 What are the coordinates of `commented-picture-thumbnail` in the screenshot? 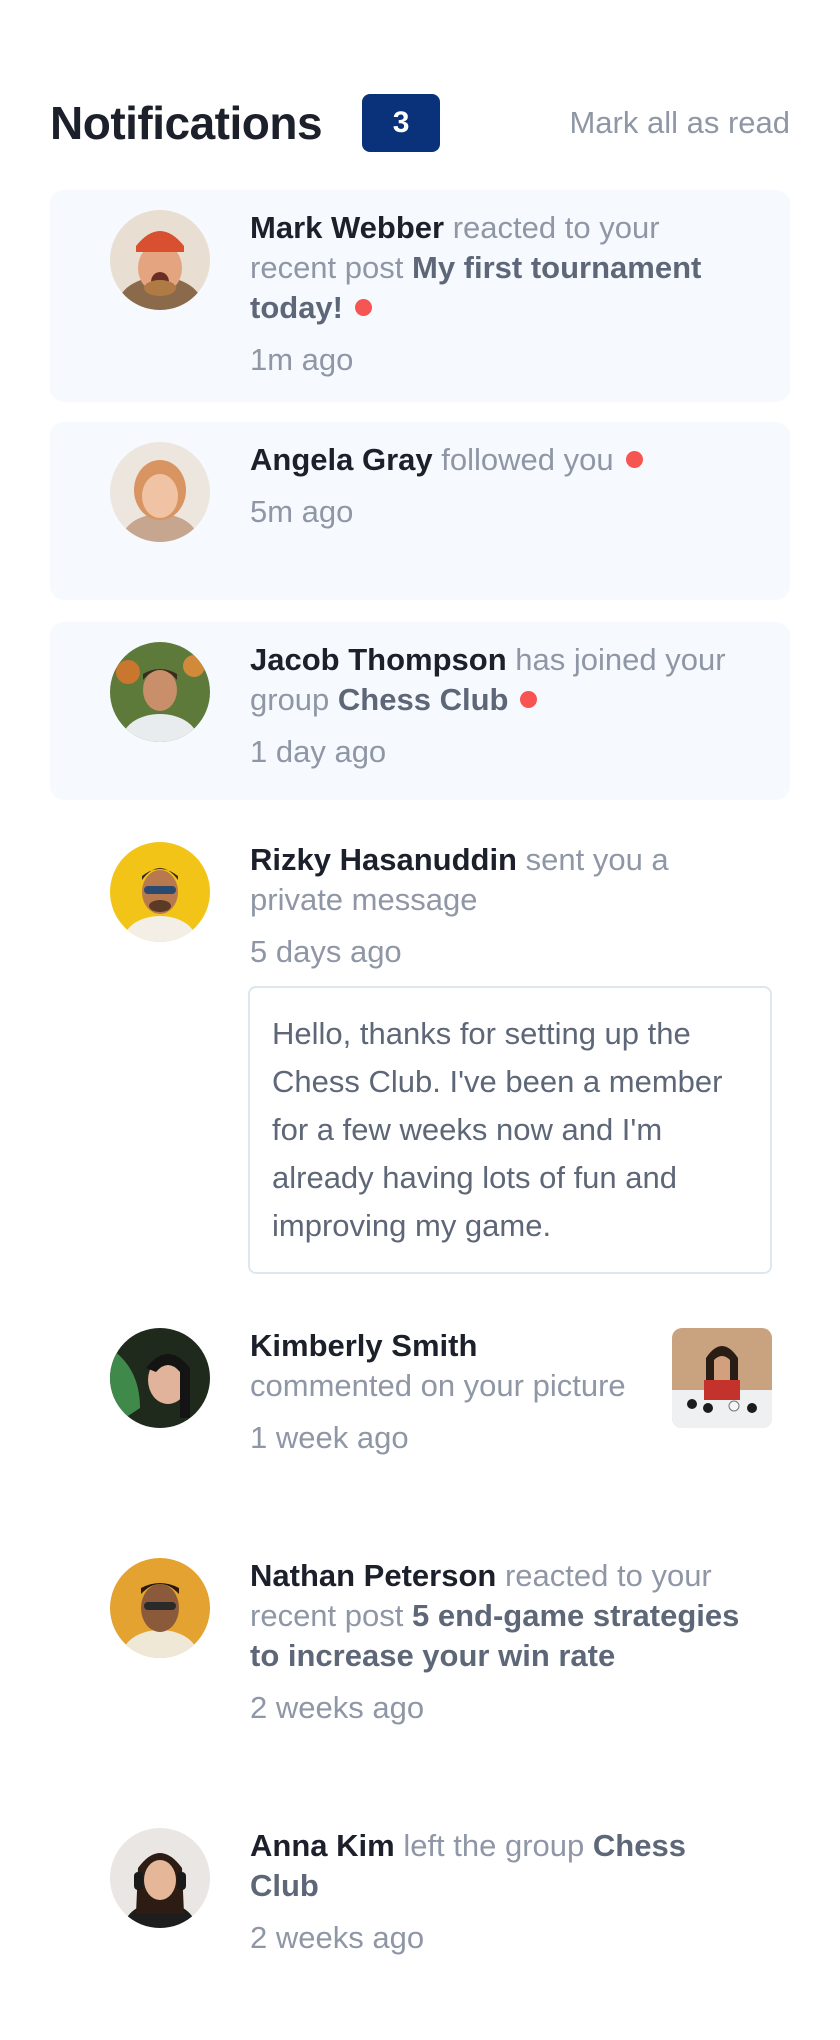 It's located at (722, 1378).